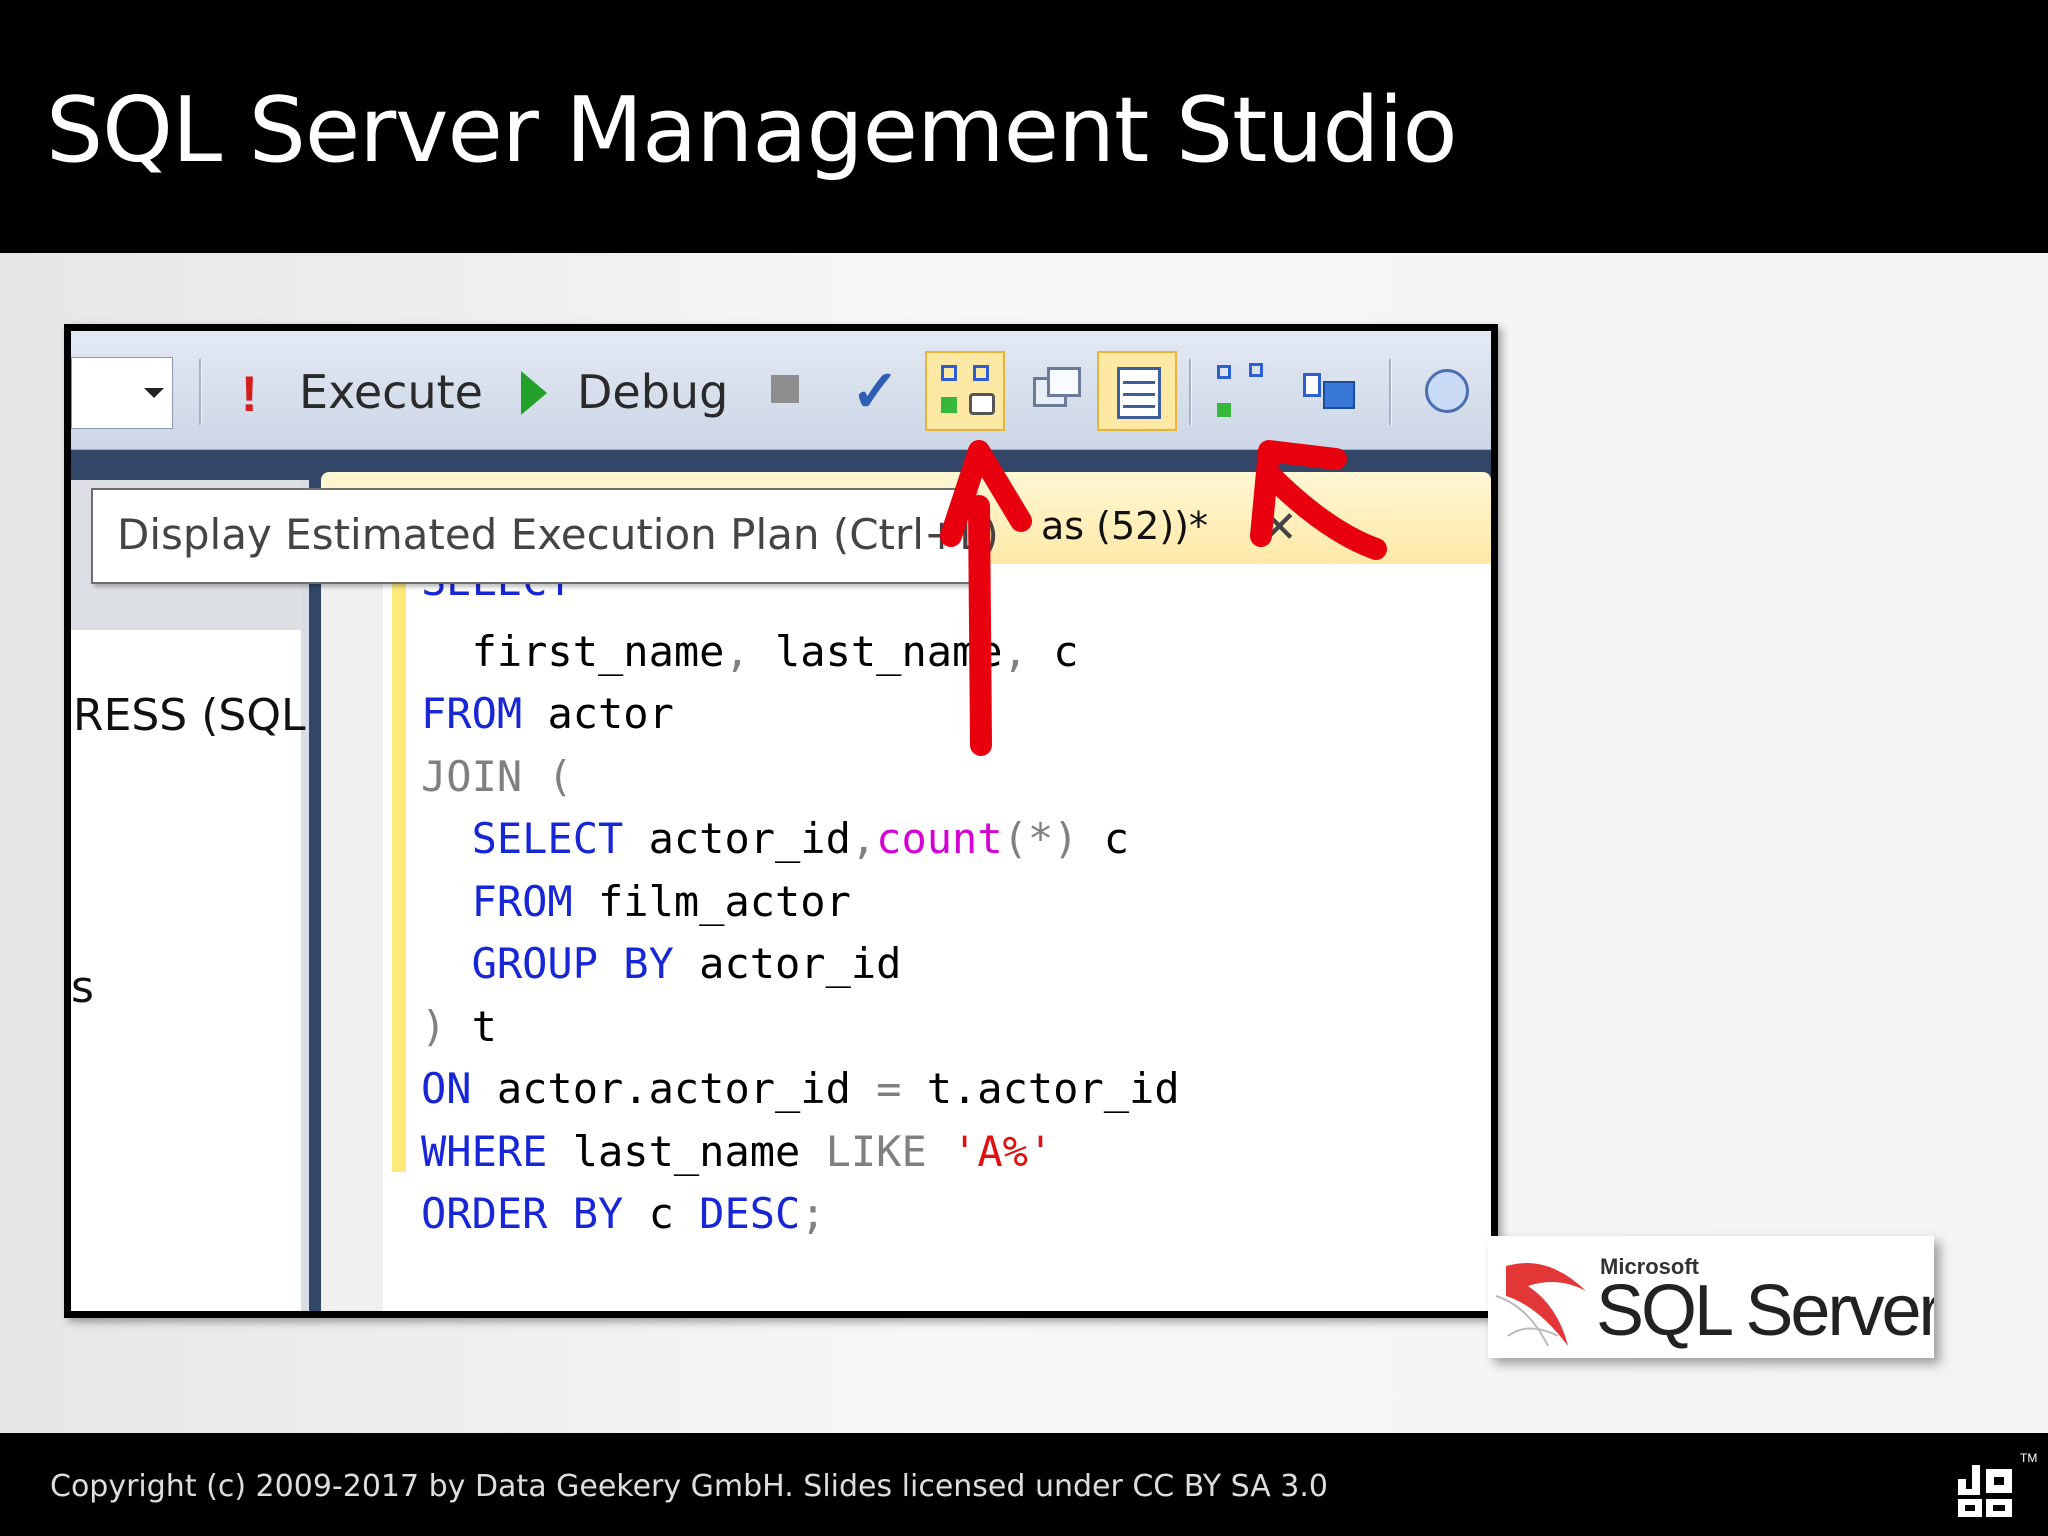  I want to click on sql-server-logo-icon, so click(1540, 1305).